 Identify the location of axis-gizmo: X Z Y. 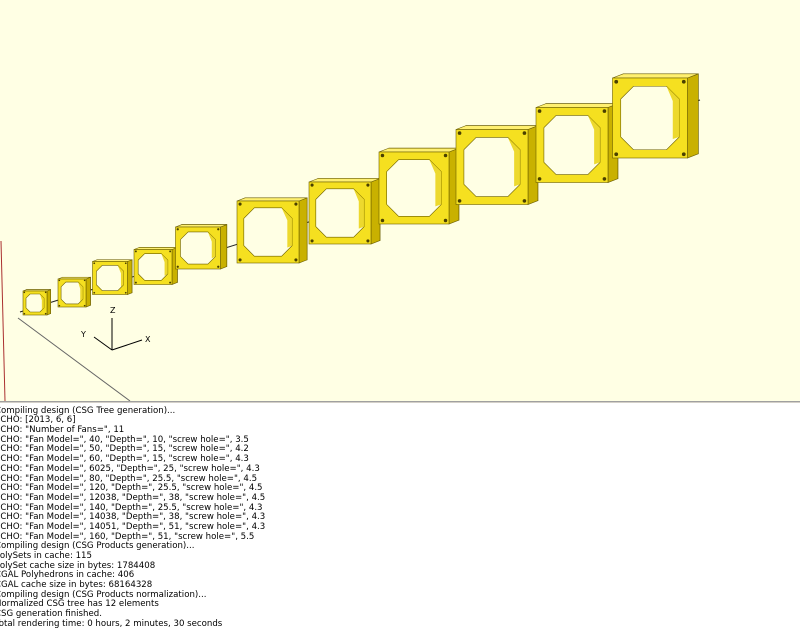
(115, 328).